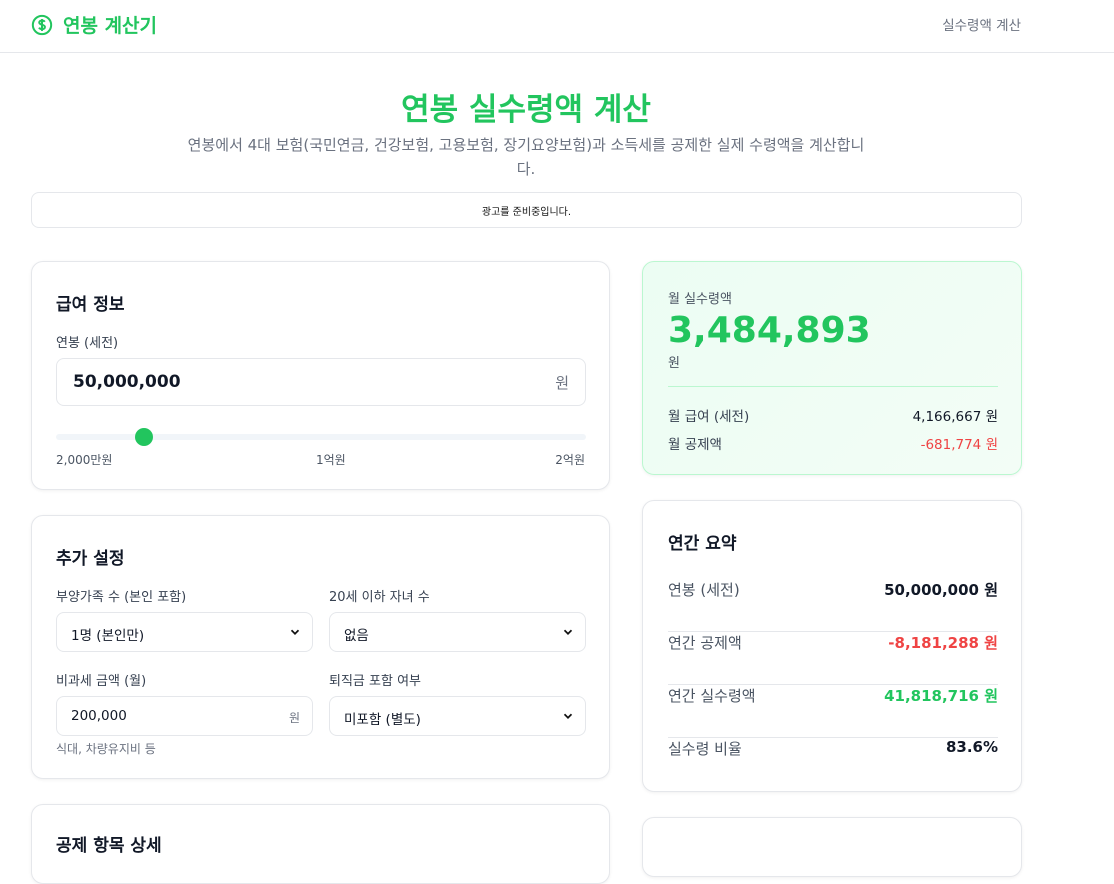 The height and width of the screenshot is (884, 1114). What do you see at coordinates (833, 764) in the screenshot?
I see `annual-row-ratio: 실수령 비율 83.6%` at bounding box center [833, 764].